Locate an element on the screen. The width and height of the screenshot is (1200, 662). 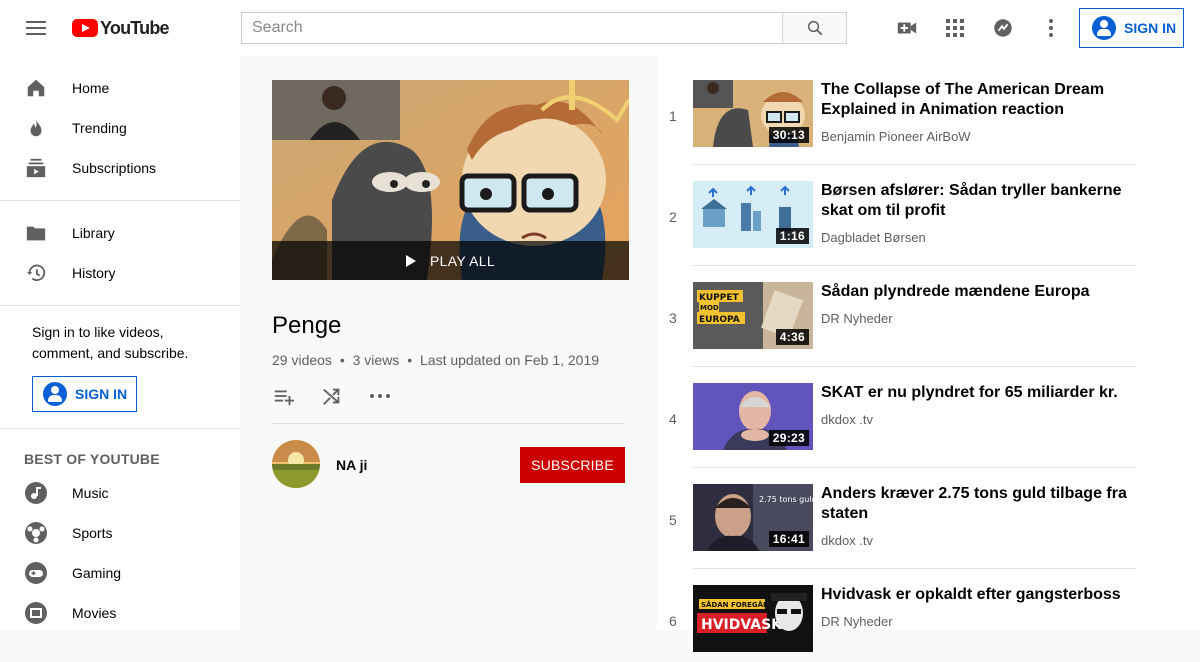
video-thumbnail: 1:16 is located at coordinates (753, 214).